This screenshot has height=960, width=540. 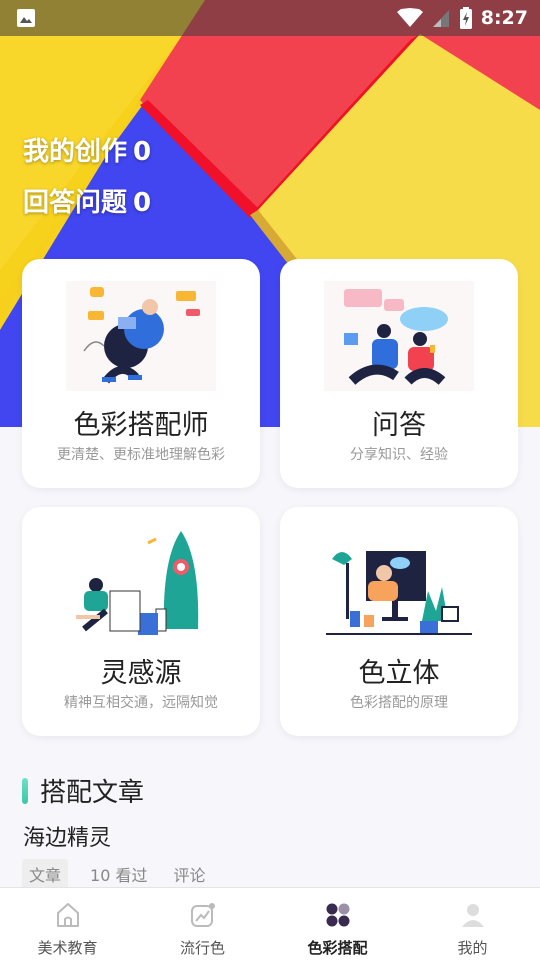 What do you see at coordinates (92, 793) in the screenshot?
I see `section-title: 搭配文章` at bounding box center [92, 793].